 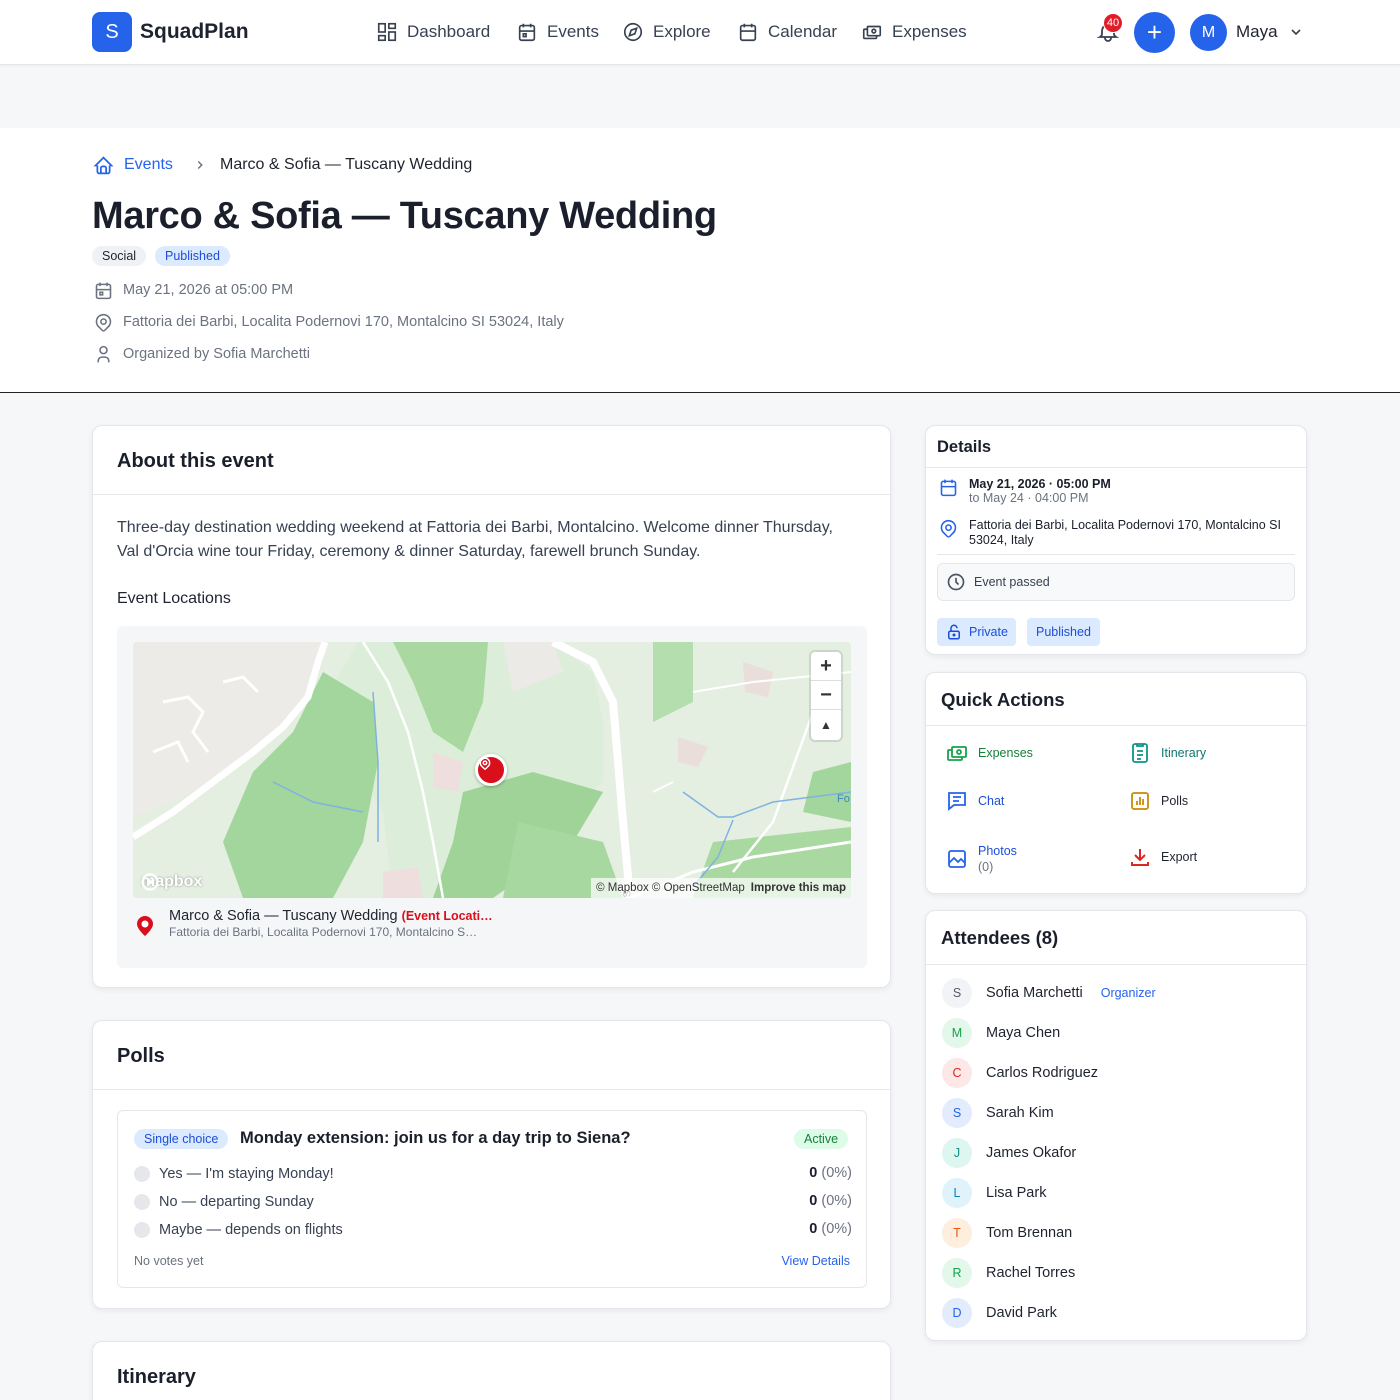 What do you see at coordinates (246, 1174) in the screenshot?
I see `poll-option-label: Yes — I'm staying Monday!` at bounding box center [246, 1174].